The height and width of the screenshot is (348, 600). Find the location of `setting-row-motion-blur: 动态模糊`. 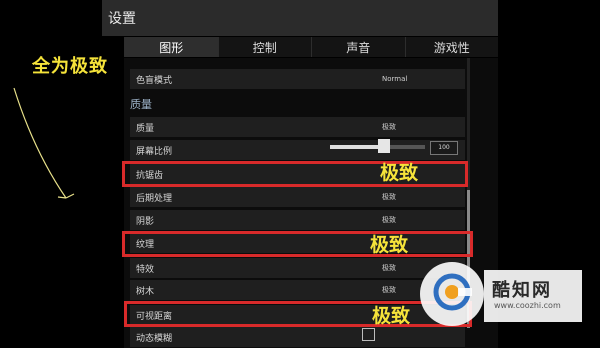

setting-row-motion-blur: 动态模糊 is located at coordinates (297, 337).